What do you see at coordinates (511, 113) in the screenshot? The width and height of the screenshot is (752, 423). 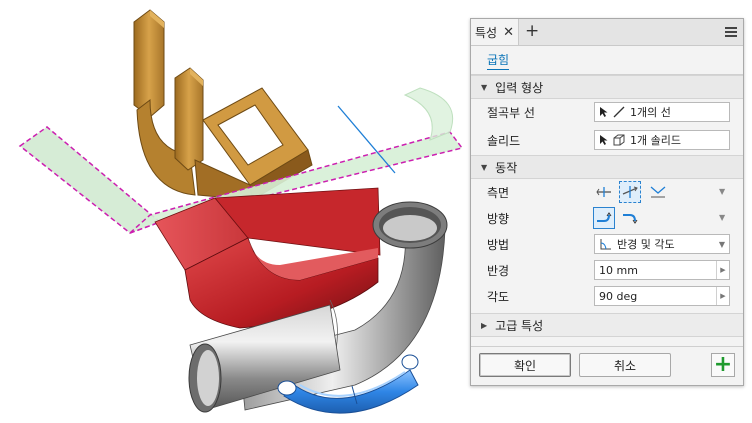 I see `bend-line-label: 절곡부 선` at bounding box center [511, 113].